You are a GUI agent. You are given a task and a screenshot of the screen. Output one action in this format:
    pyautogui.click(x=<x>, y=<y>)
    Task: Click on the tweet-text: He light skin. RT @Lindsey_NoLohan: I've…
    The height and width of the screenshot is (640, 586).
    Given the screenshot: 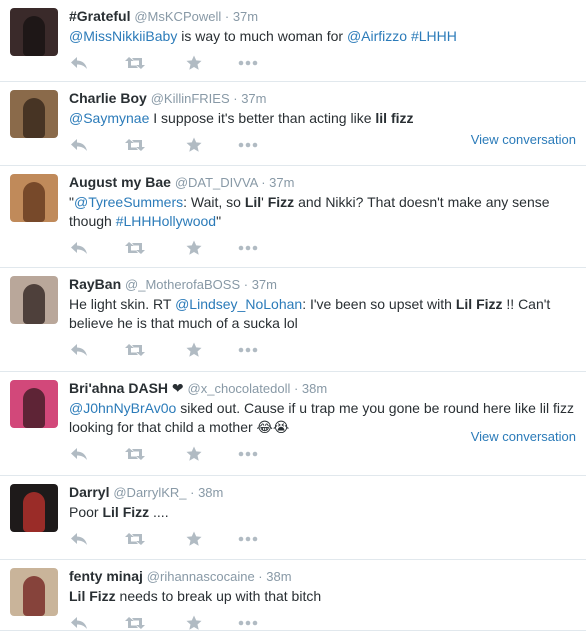 What is the action you would take?
    pyautogui.click(x=322, y=314)
    